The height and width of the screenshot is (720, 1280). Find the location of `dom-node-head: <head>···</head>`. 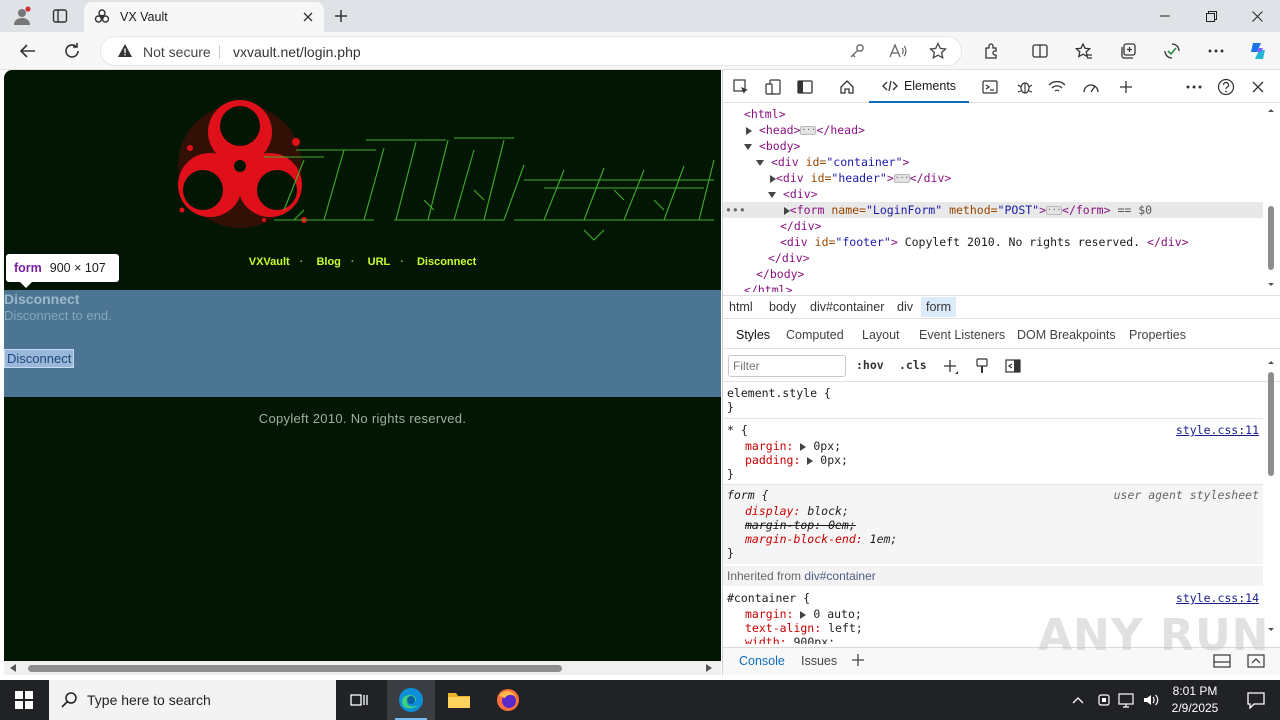

dom-node-head: <head>···</head> is located at coordinates (805, 130).